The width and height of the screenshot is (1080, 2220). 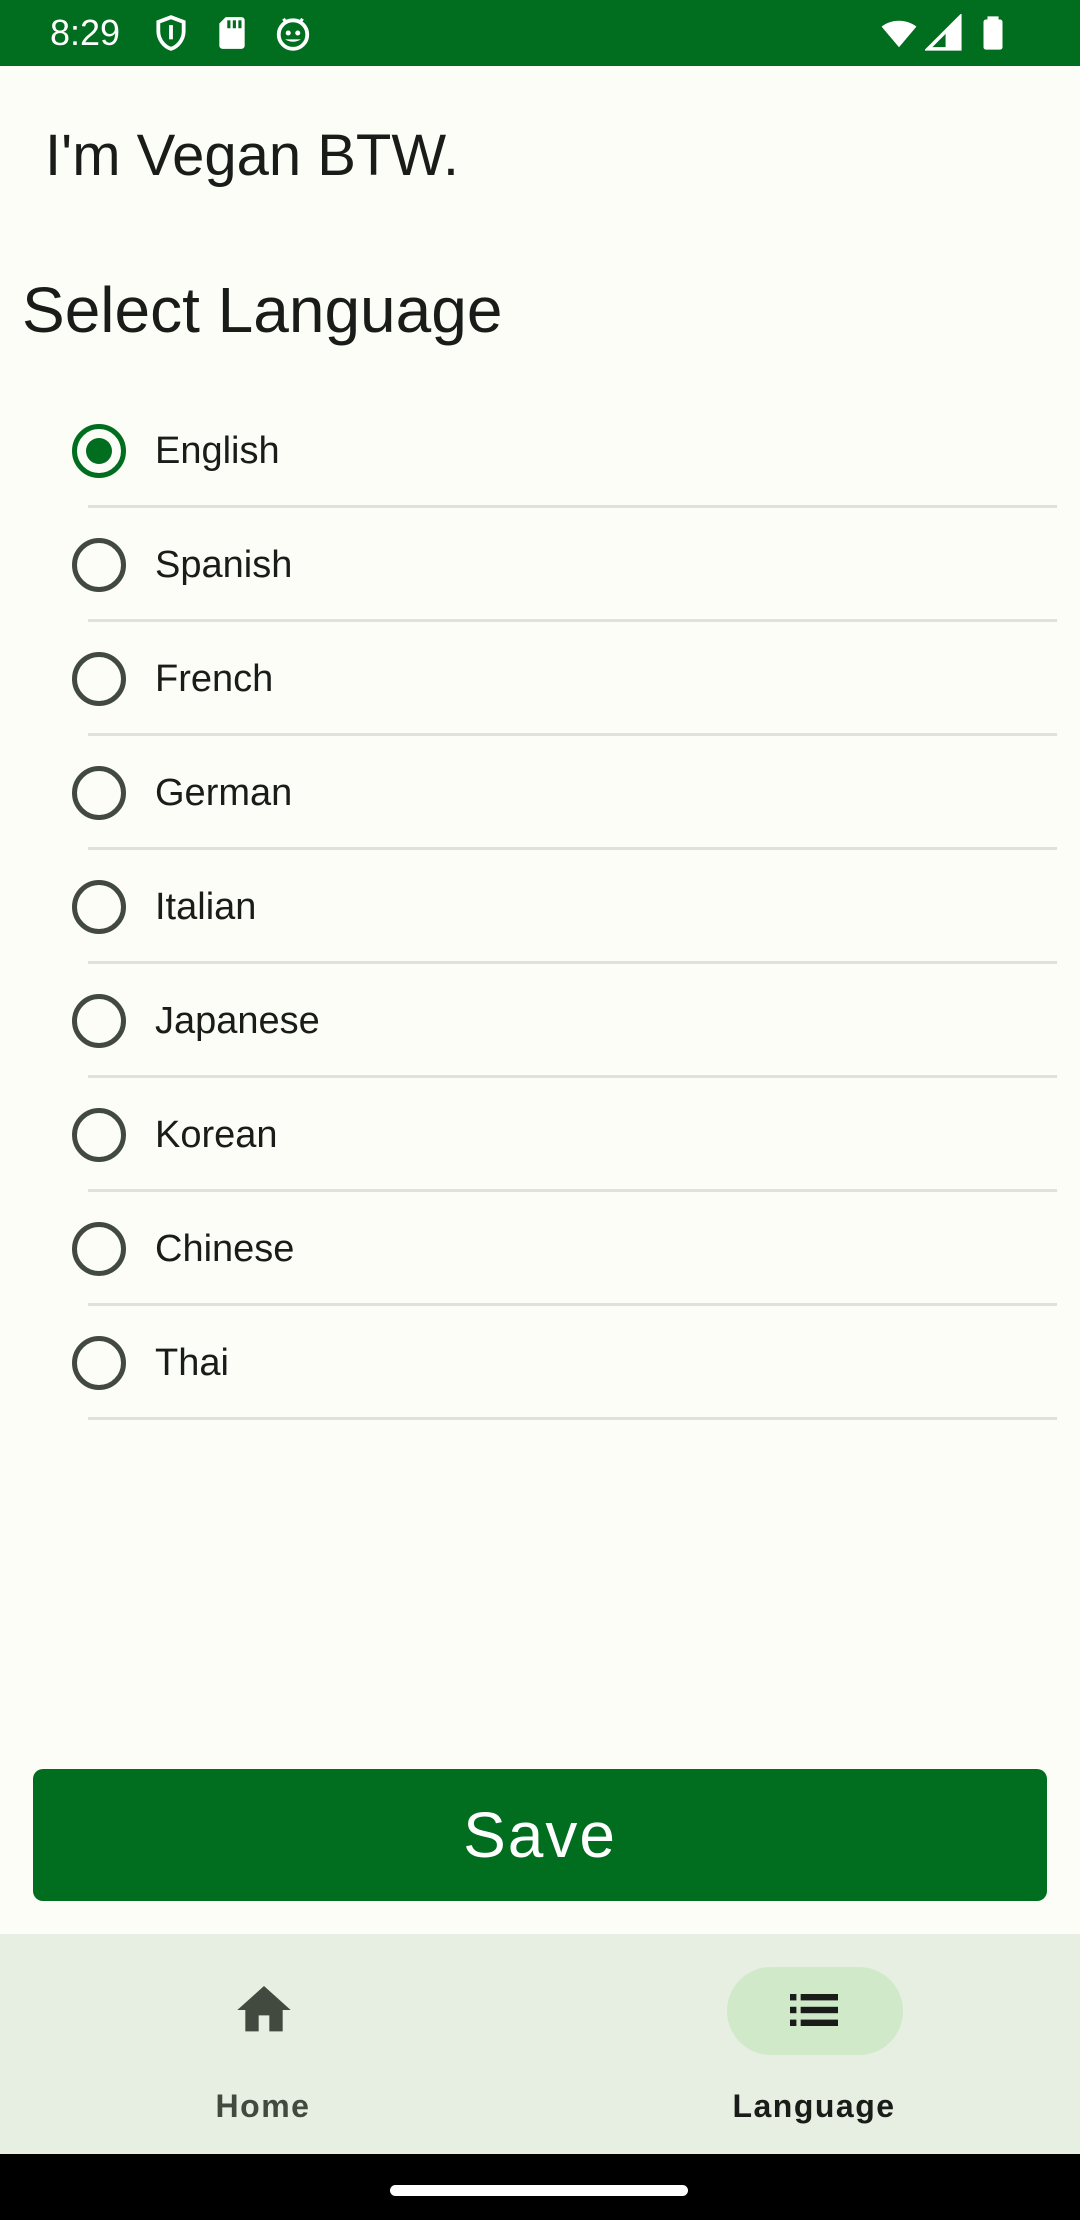 What do you see at coordinates (214, 679) in the screenshot?
I see `language-label: French` at bounding box center [214, 679].